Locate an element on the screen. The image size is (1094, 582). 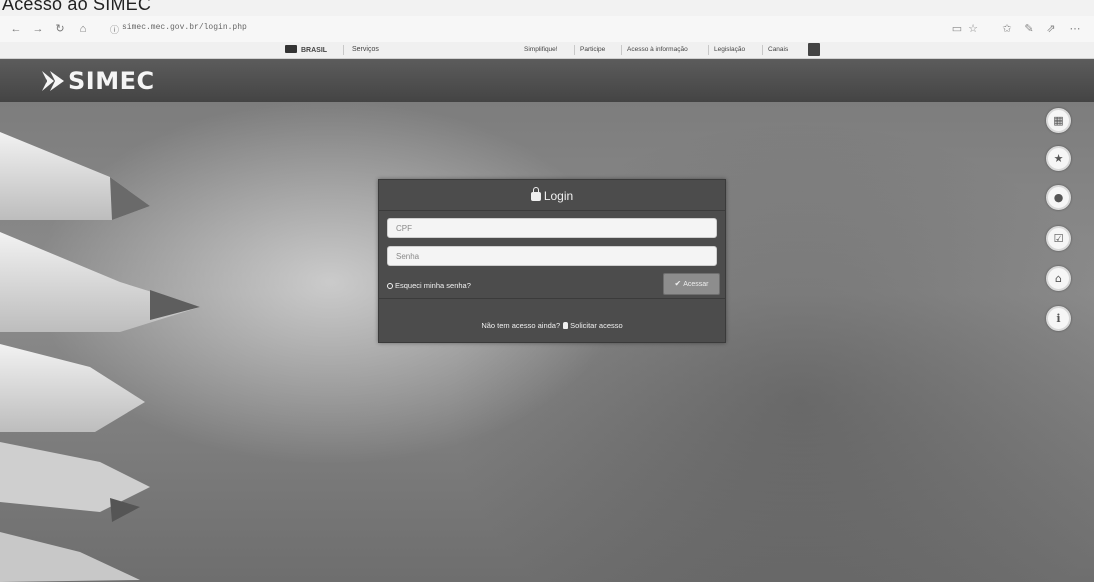
login-footer: Não tem acesso ainda? Solicitar acesso is located at coordinates (552, 325).